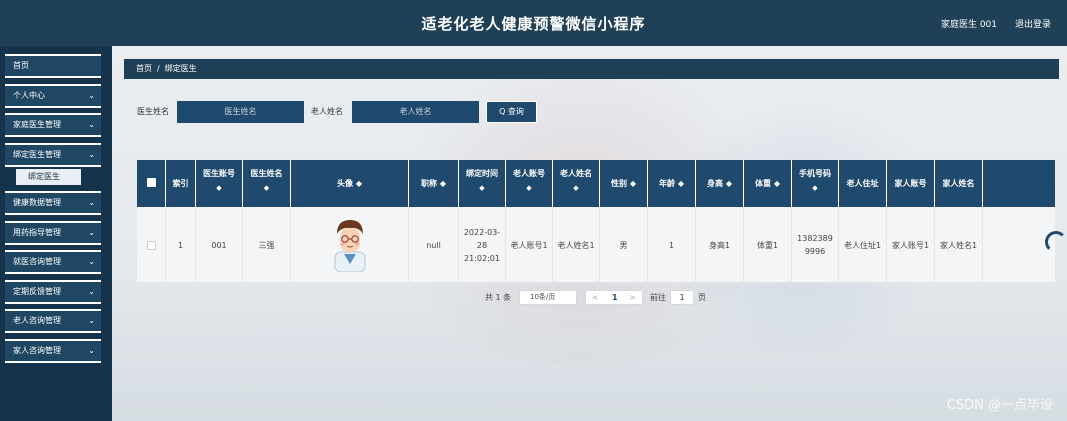  Describe the element at coordinates (53, 203) in the screenshot. I see `sidebar-item-health-data: 健康数据管理 ⌄` at that location.